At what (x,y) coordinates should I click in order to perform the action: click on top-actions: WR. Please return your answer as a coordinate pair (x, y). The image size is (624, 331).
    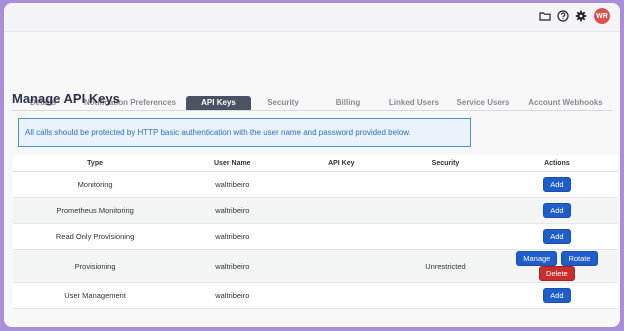
    Looking at the image, I should click on (574, 16).